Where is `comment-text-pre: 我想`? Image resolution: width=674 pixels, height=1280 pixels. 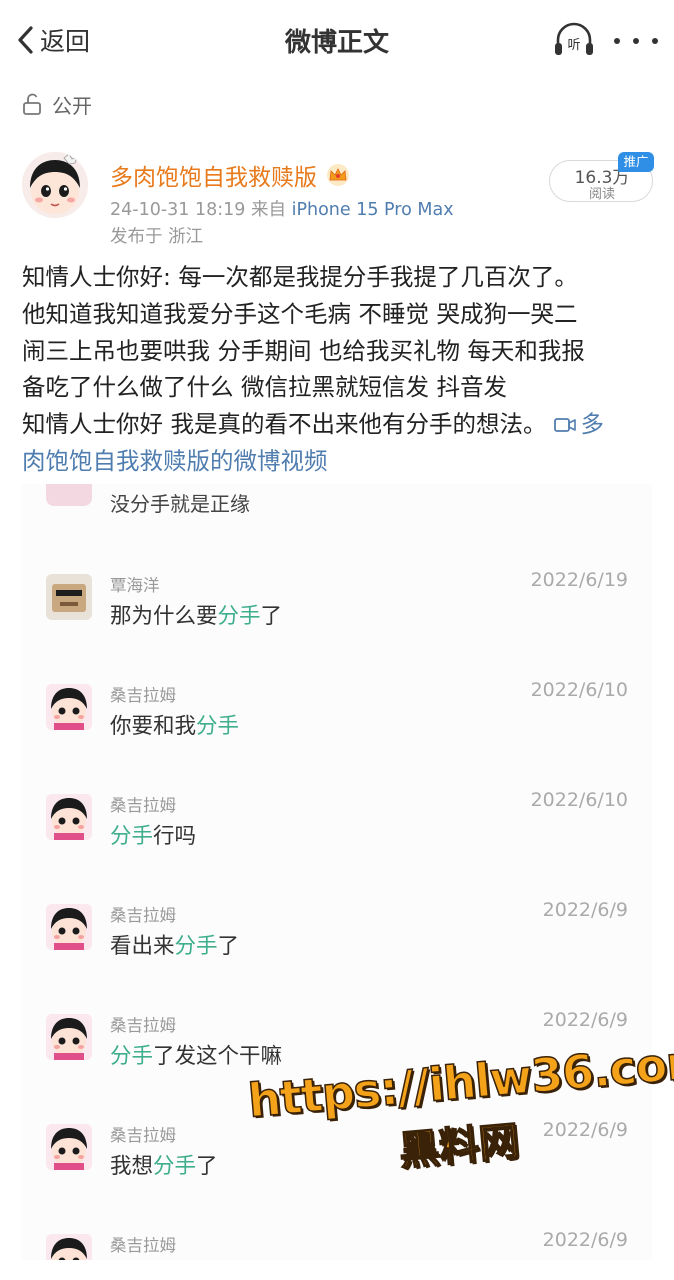 comment-text-pre: 我想 is located at coordinates (132, 1166).